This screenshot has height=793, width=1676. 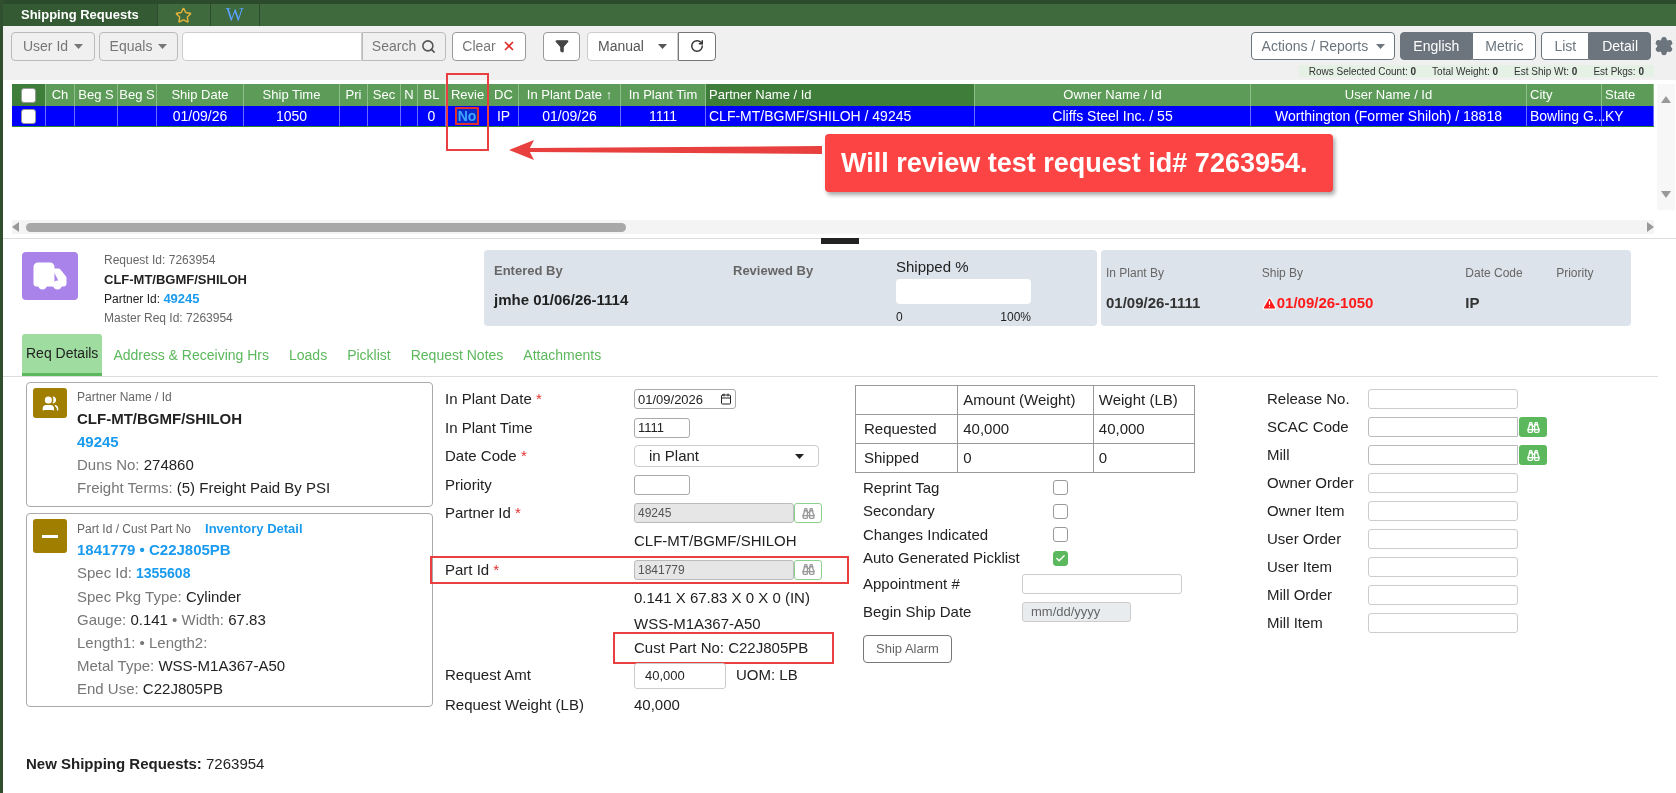 I want to click on scroll-left-icon, so click(x=16, y=227).